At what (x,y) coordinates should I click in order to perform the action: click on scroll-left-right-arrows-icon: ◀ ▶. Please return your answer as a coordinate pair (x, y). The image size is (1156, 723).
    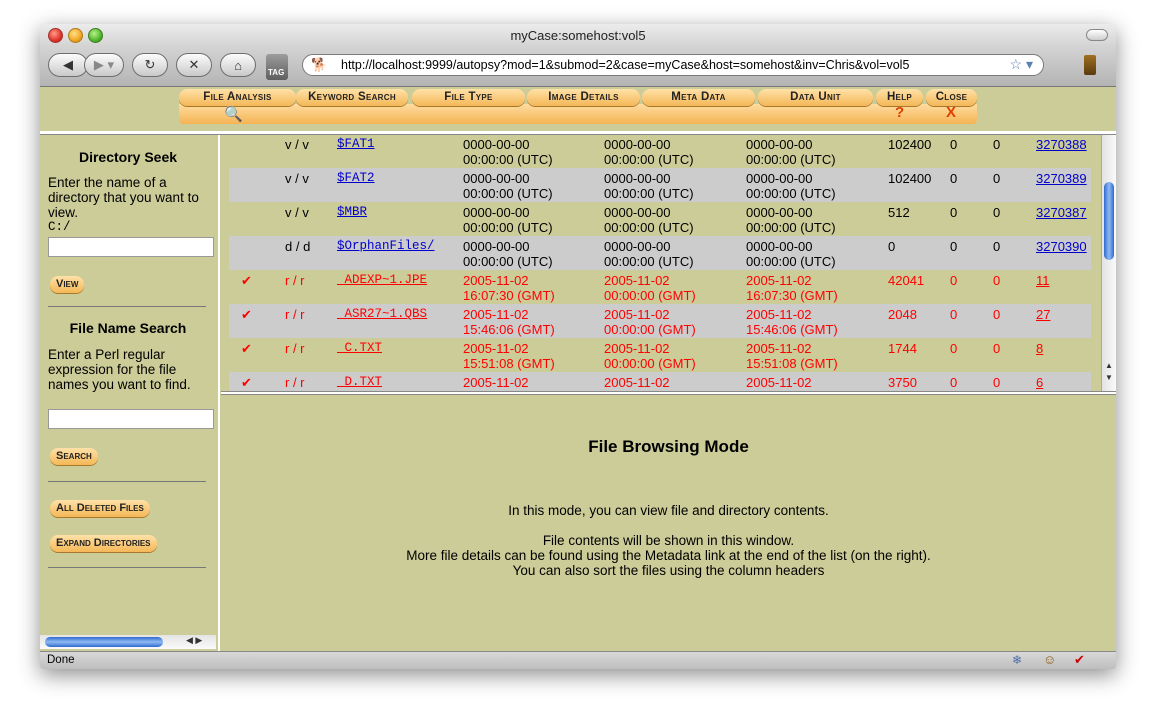
    Looking at the image, I should click on (194, 640).